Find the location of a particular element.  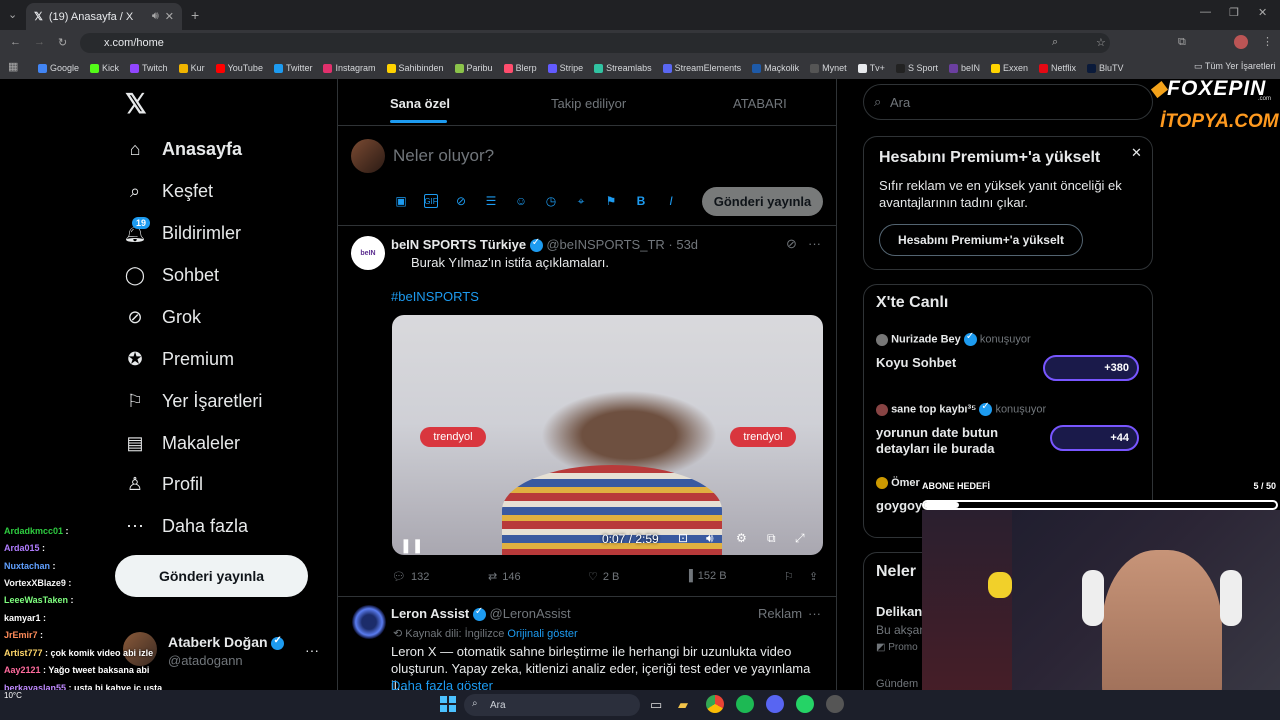

taskbar-search: ⌕ Ara is located at coordinates (552, 705).